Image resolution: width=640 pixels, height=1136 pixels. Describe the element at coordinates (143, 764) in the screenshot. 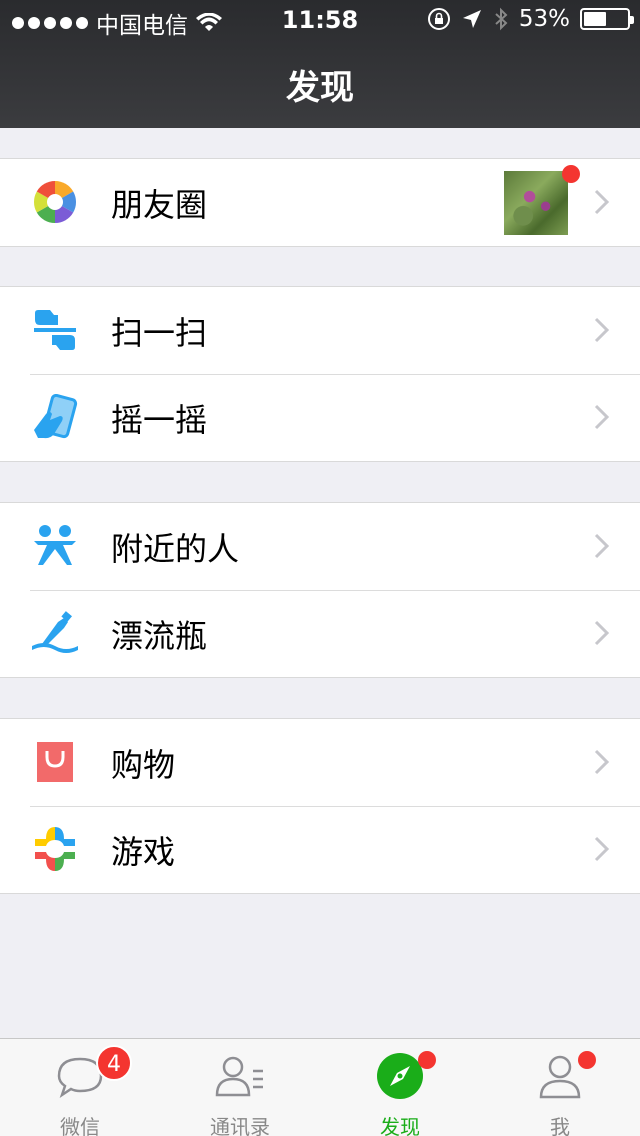

I see `shopping-label: 购物` at that location.